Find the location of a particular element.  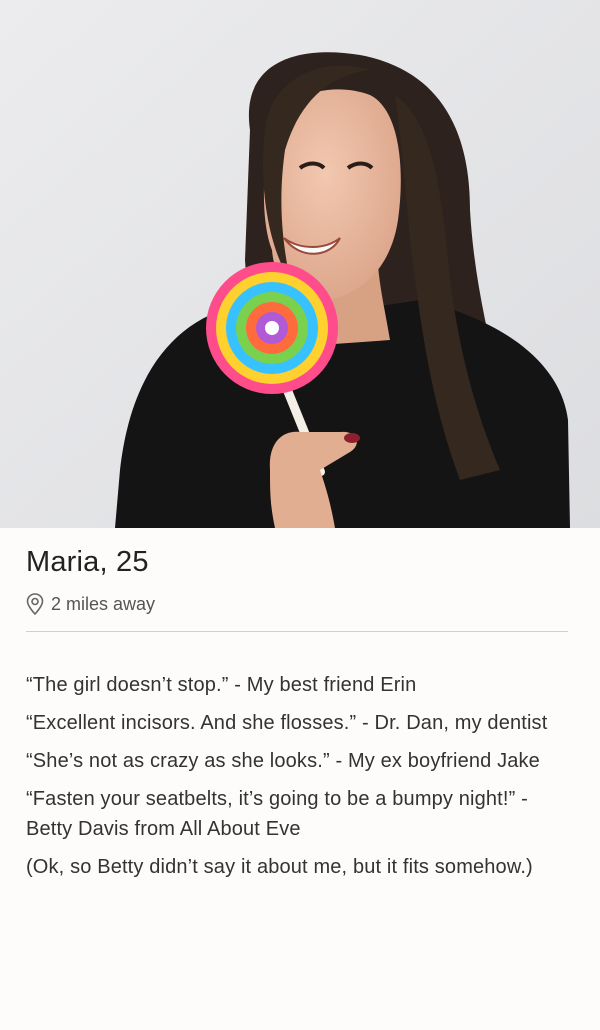

distance-text: 2 miles away is located at coordinates (103, 603).